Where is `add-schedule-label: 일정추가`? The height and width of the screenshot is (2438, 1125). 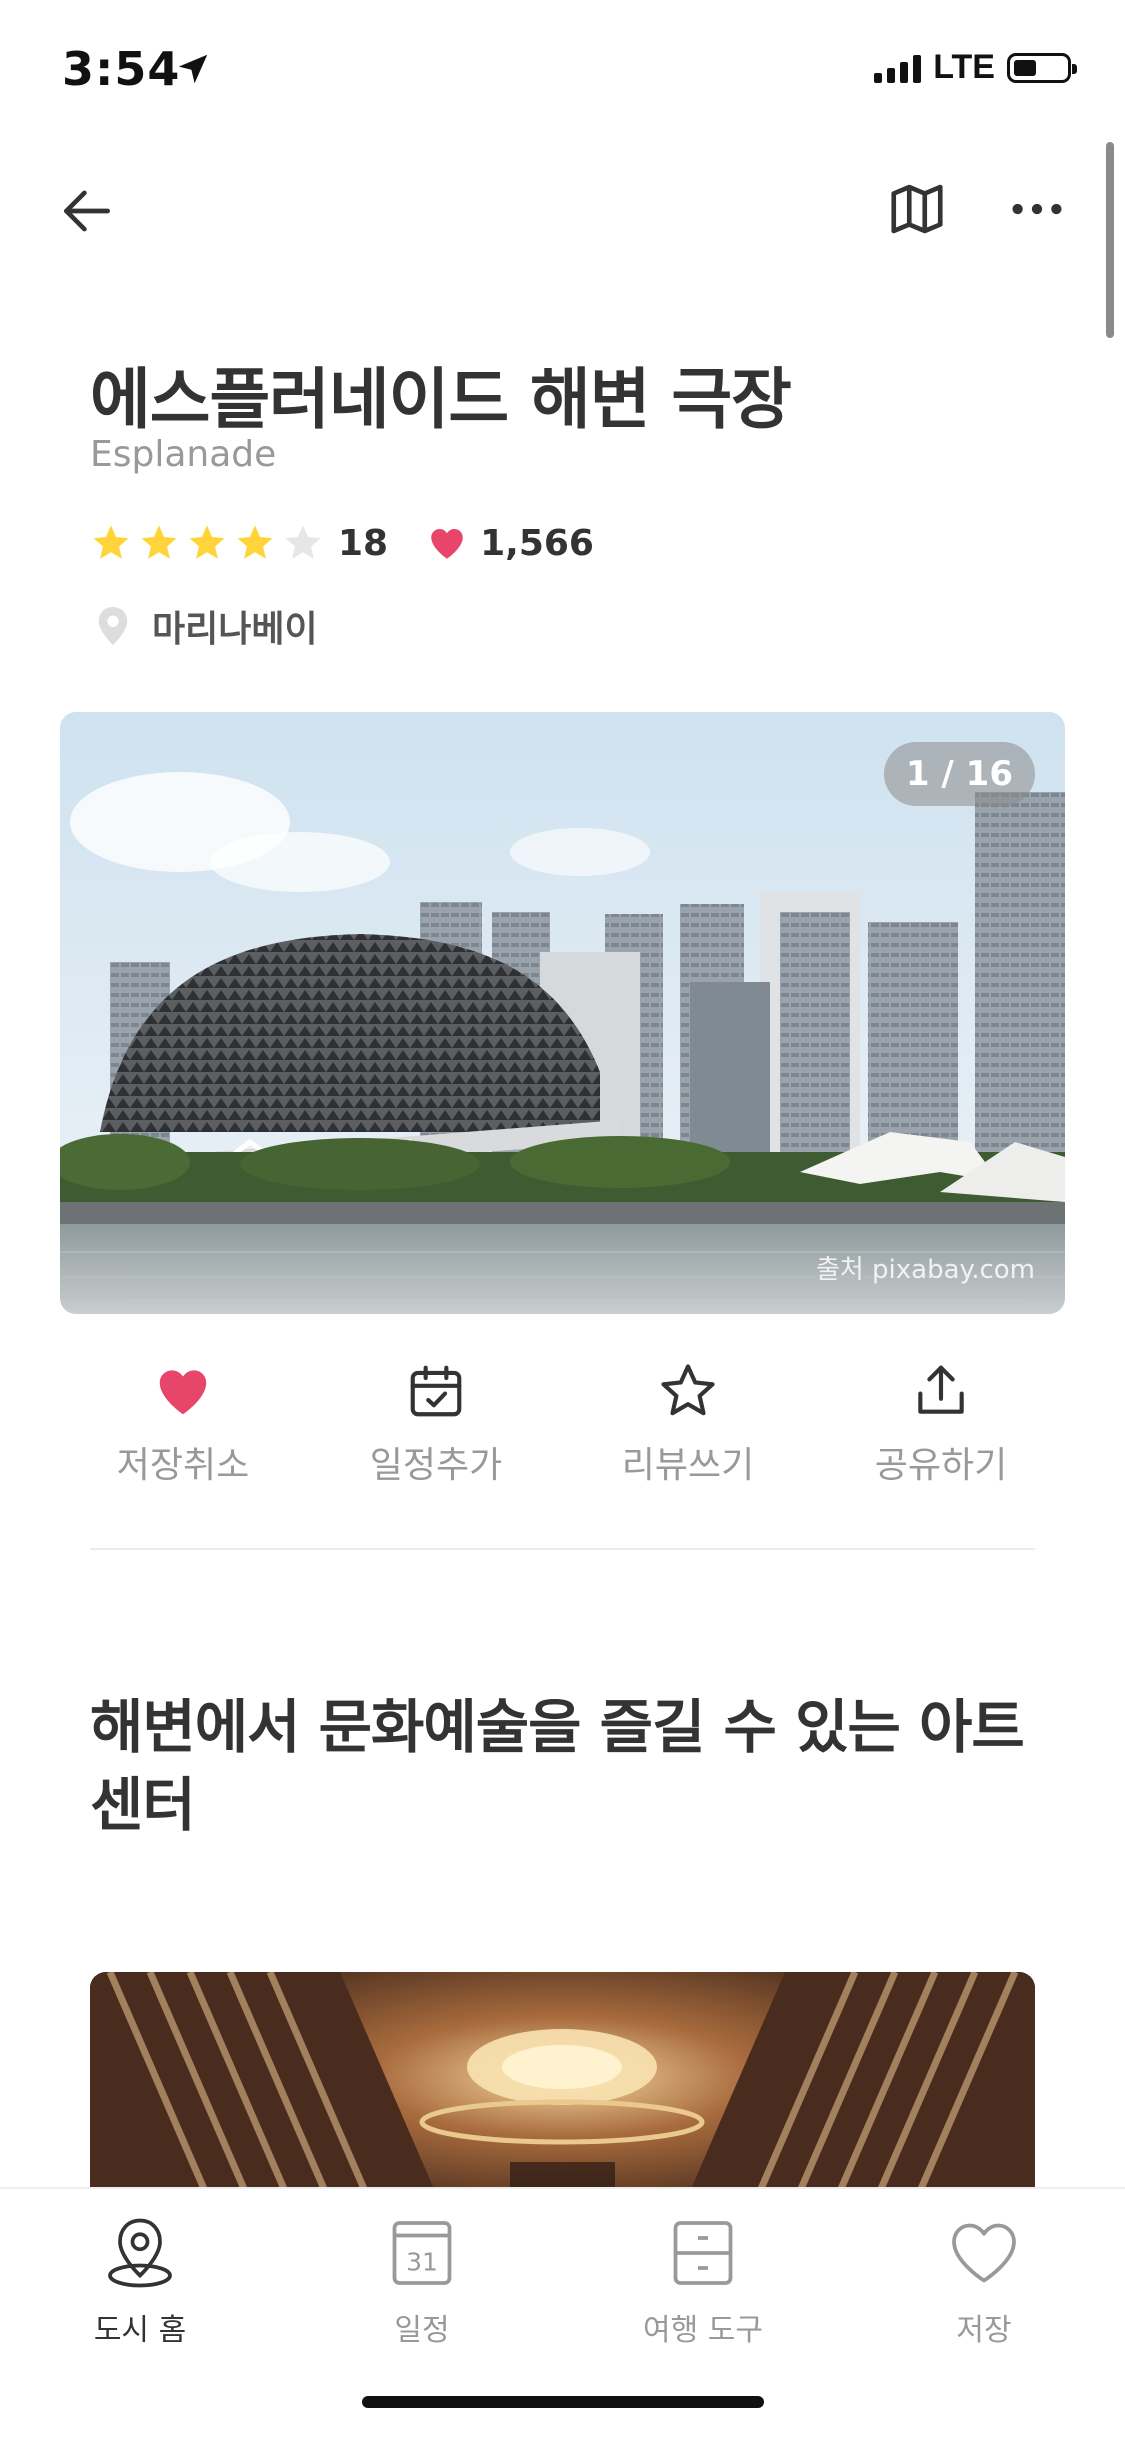
add-schedule-label: 일정추가 is located at coordinates (436, 1465).